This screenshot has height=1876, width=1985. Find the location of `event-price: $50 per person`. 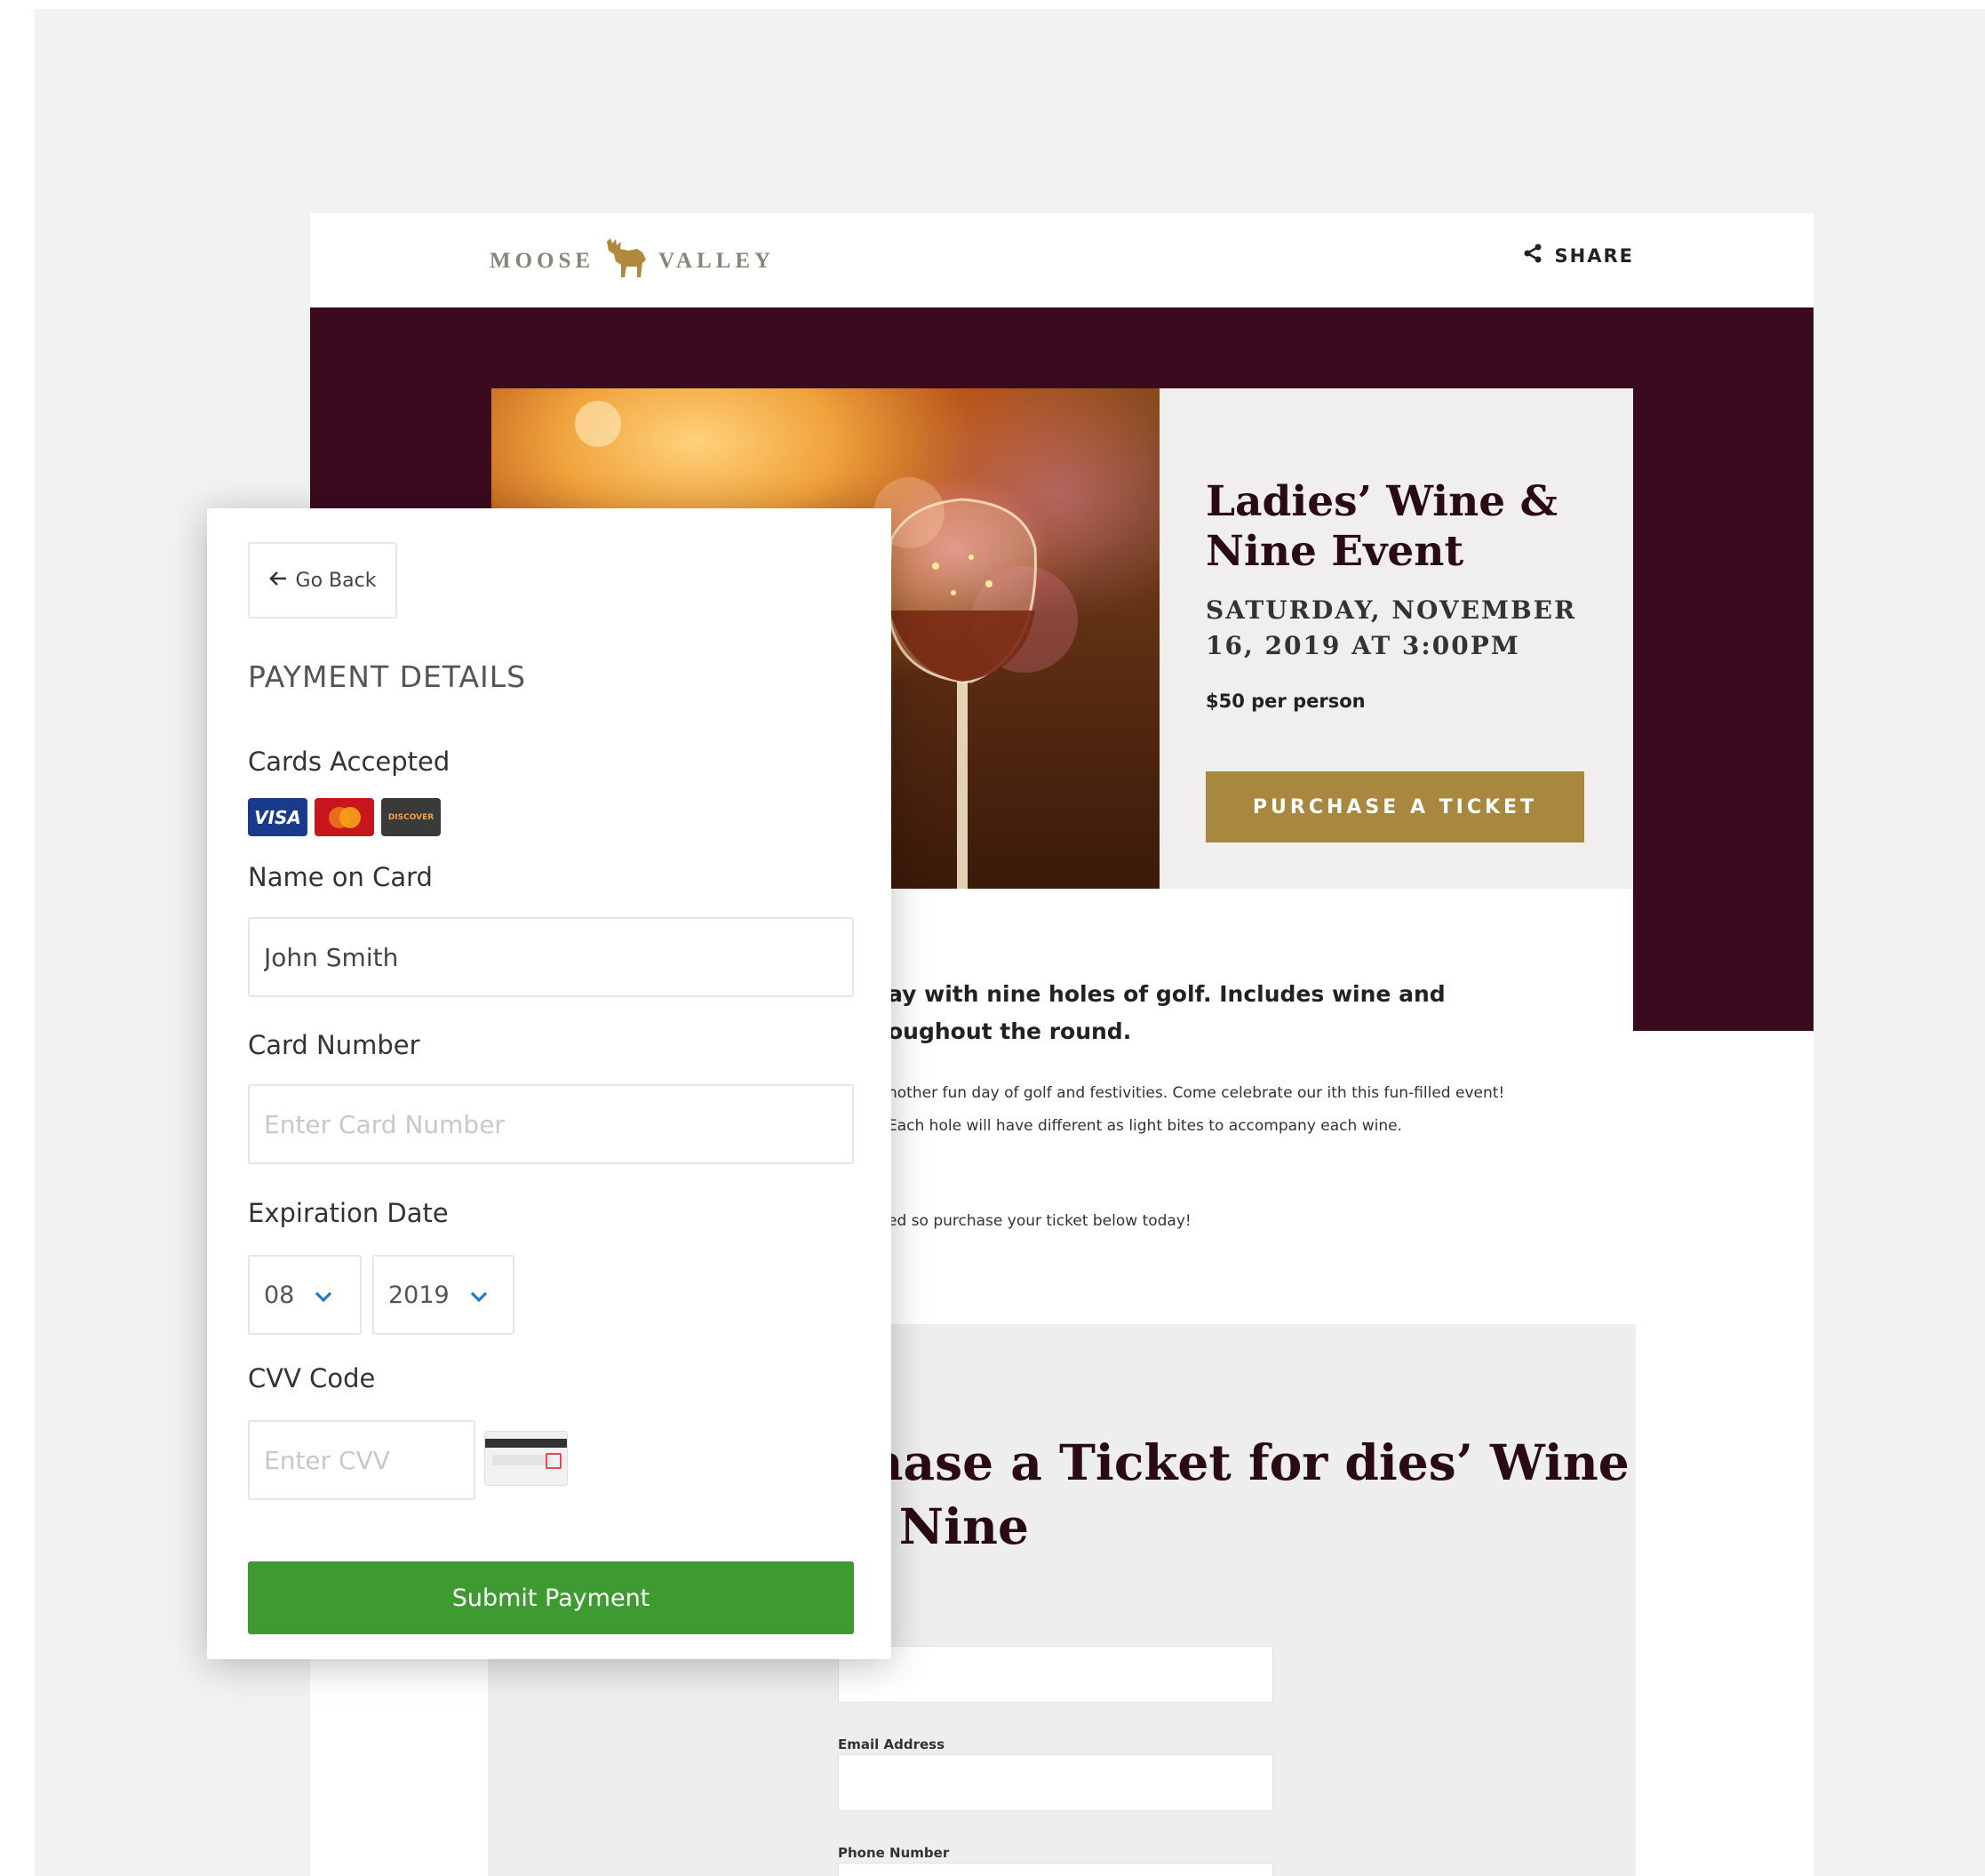

event-price: $50 per person is located at coordinates (1286, 701).